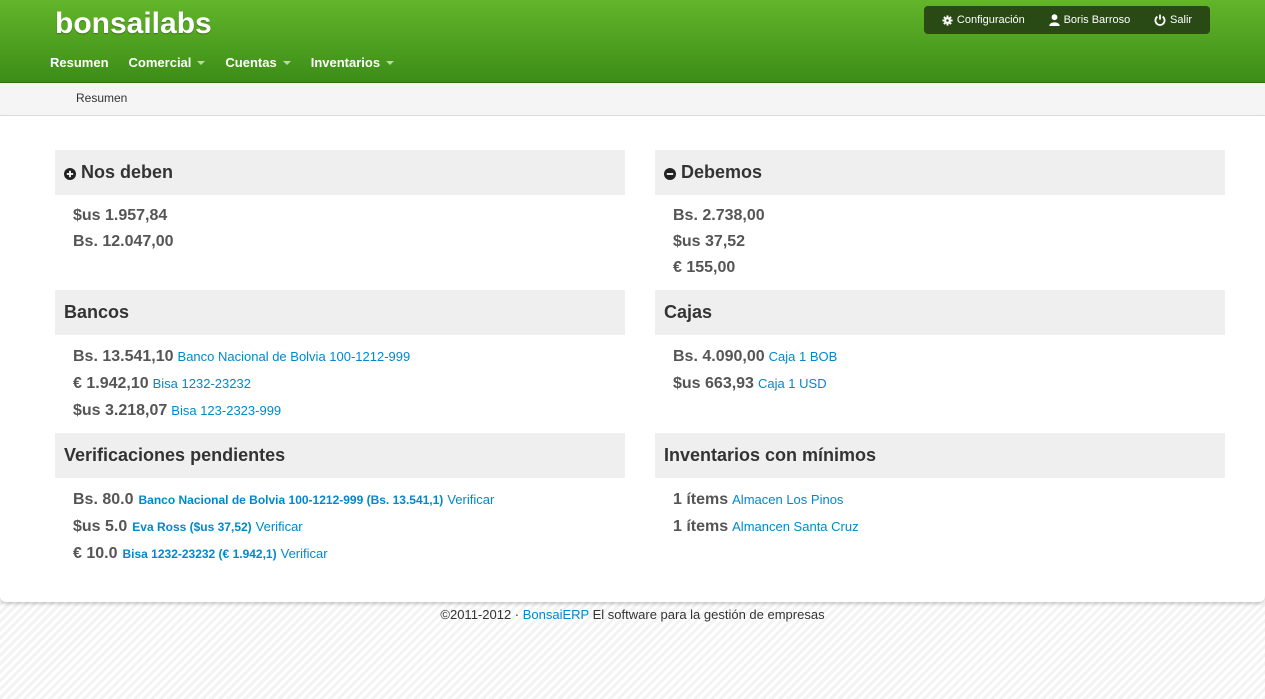 The image size is (1265, 699). Describe the element at coordinates (949, 504) in the screenshot. I see `list-item: 1 ítems Almacen Los Pinos` at that location.